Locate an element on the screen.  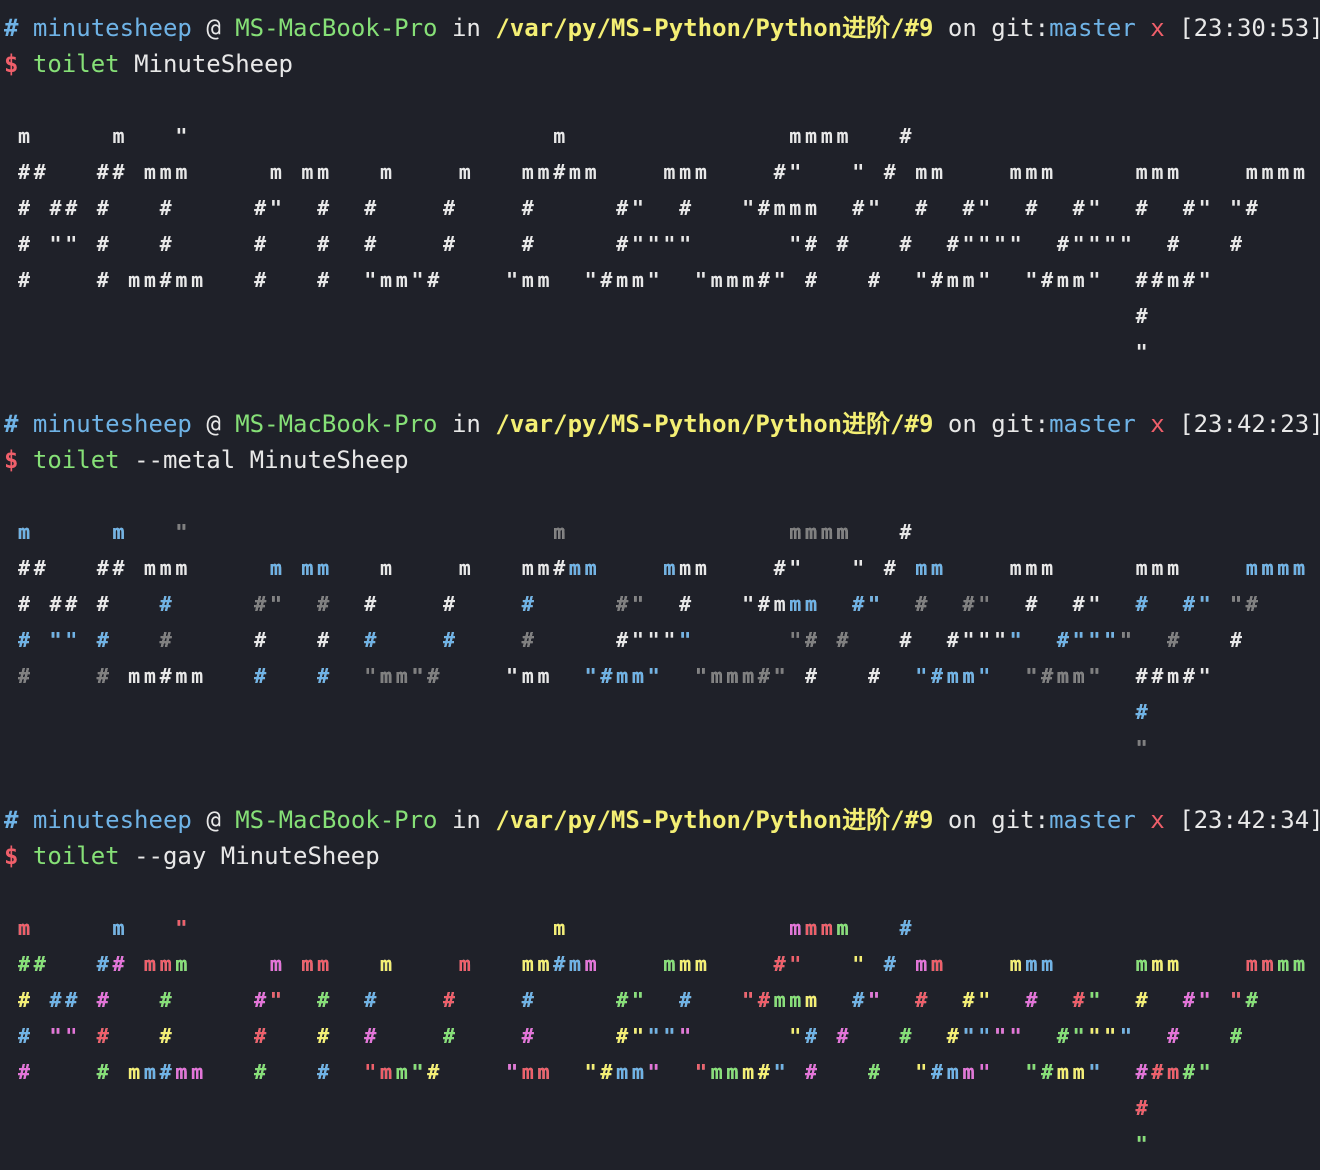
prompt-time: [23:30:53] is located at coordinates (1249, 28).